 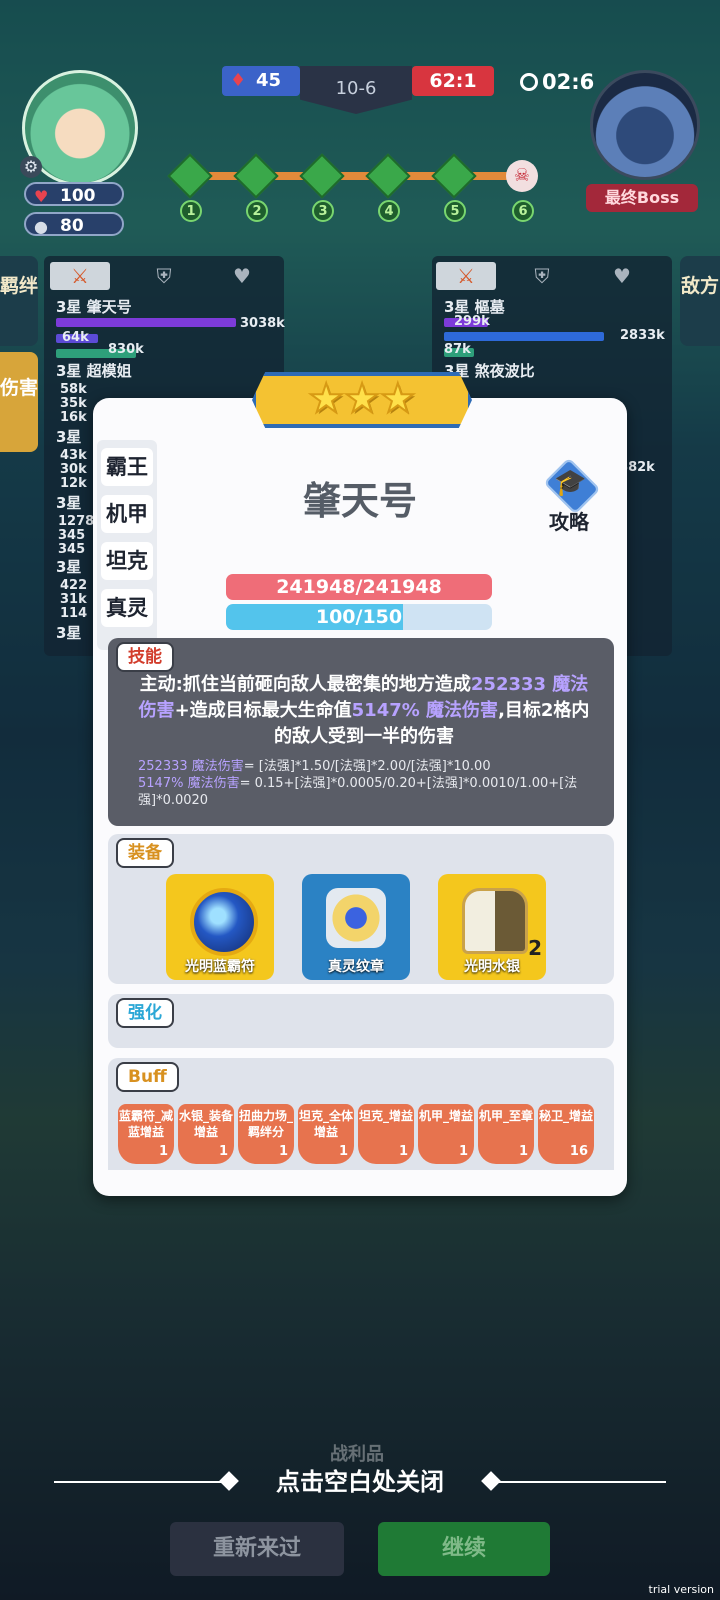 I want to click on ally-num: 1278, so click(x=76, y=521).